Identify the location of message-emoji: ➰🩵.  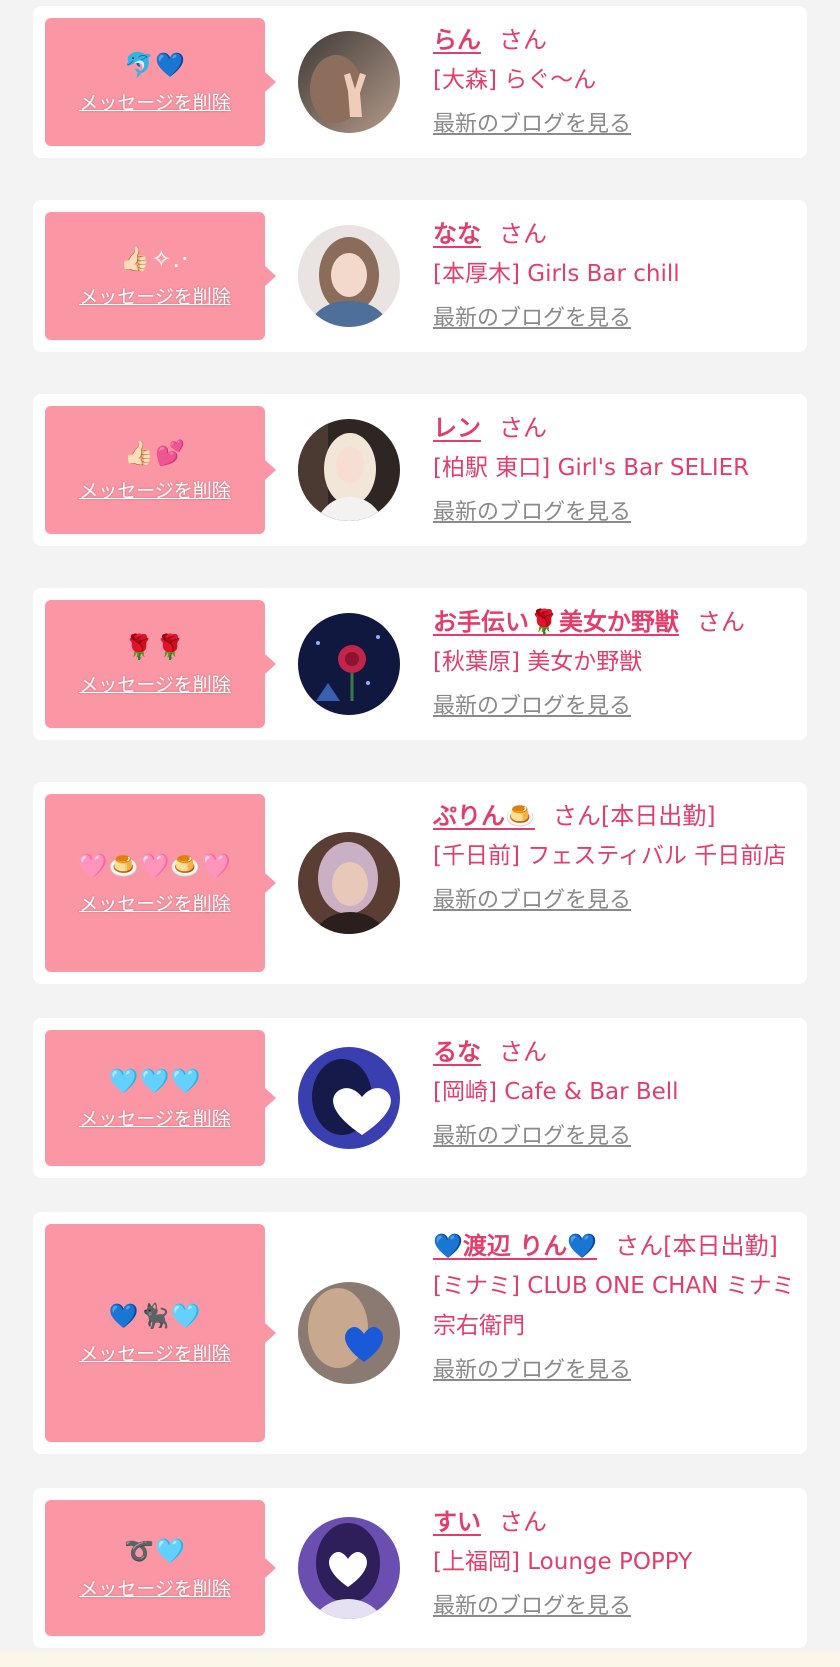
(155, 1550).